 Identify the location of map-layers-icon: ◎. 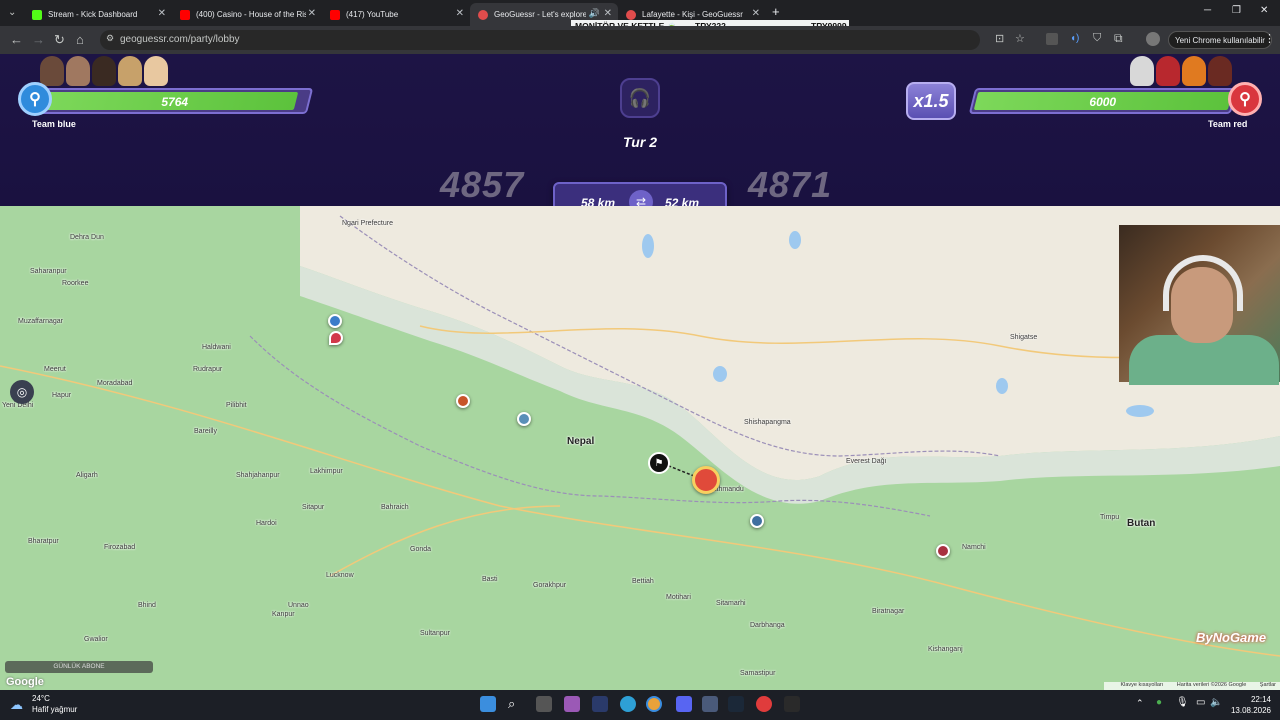
(22, 392).